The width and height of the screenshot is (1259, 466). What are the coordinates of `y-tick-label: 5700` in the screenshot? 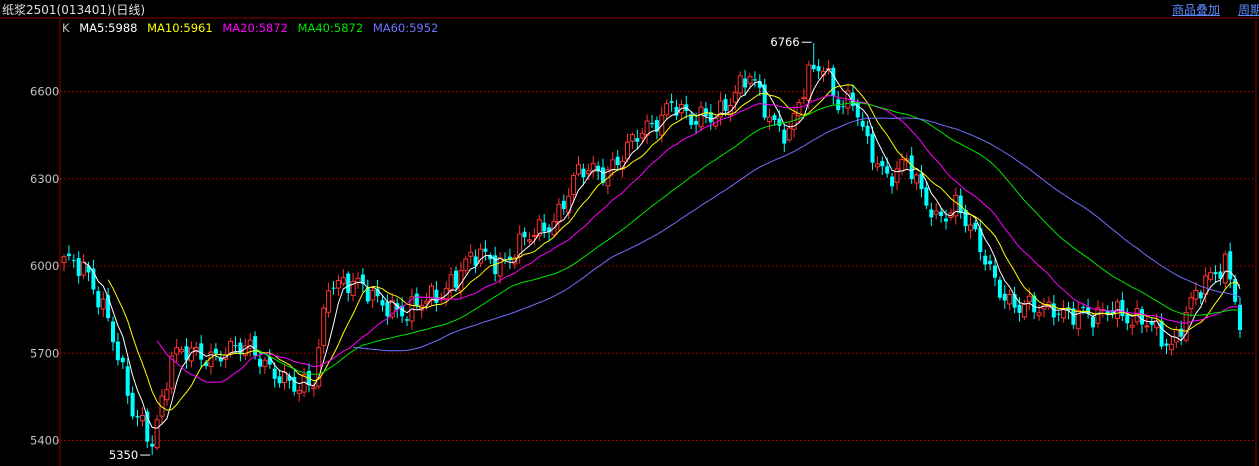 It's located at (44, 353).